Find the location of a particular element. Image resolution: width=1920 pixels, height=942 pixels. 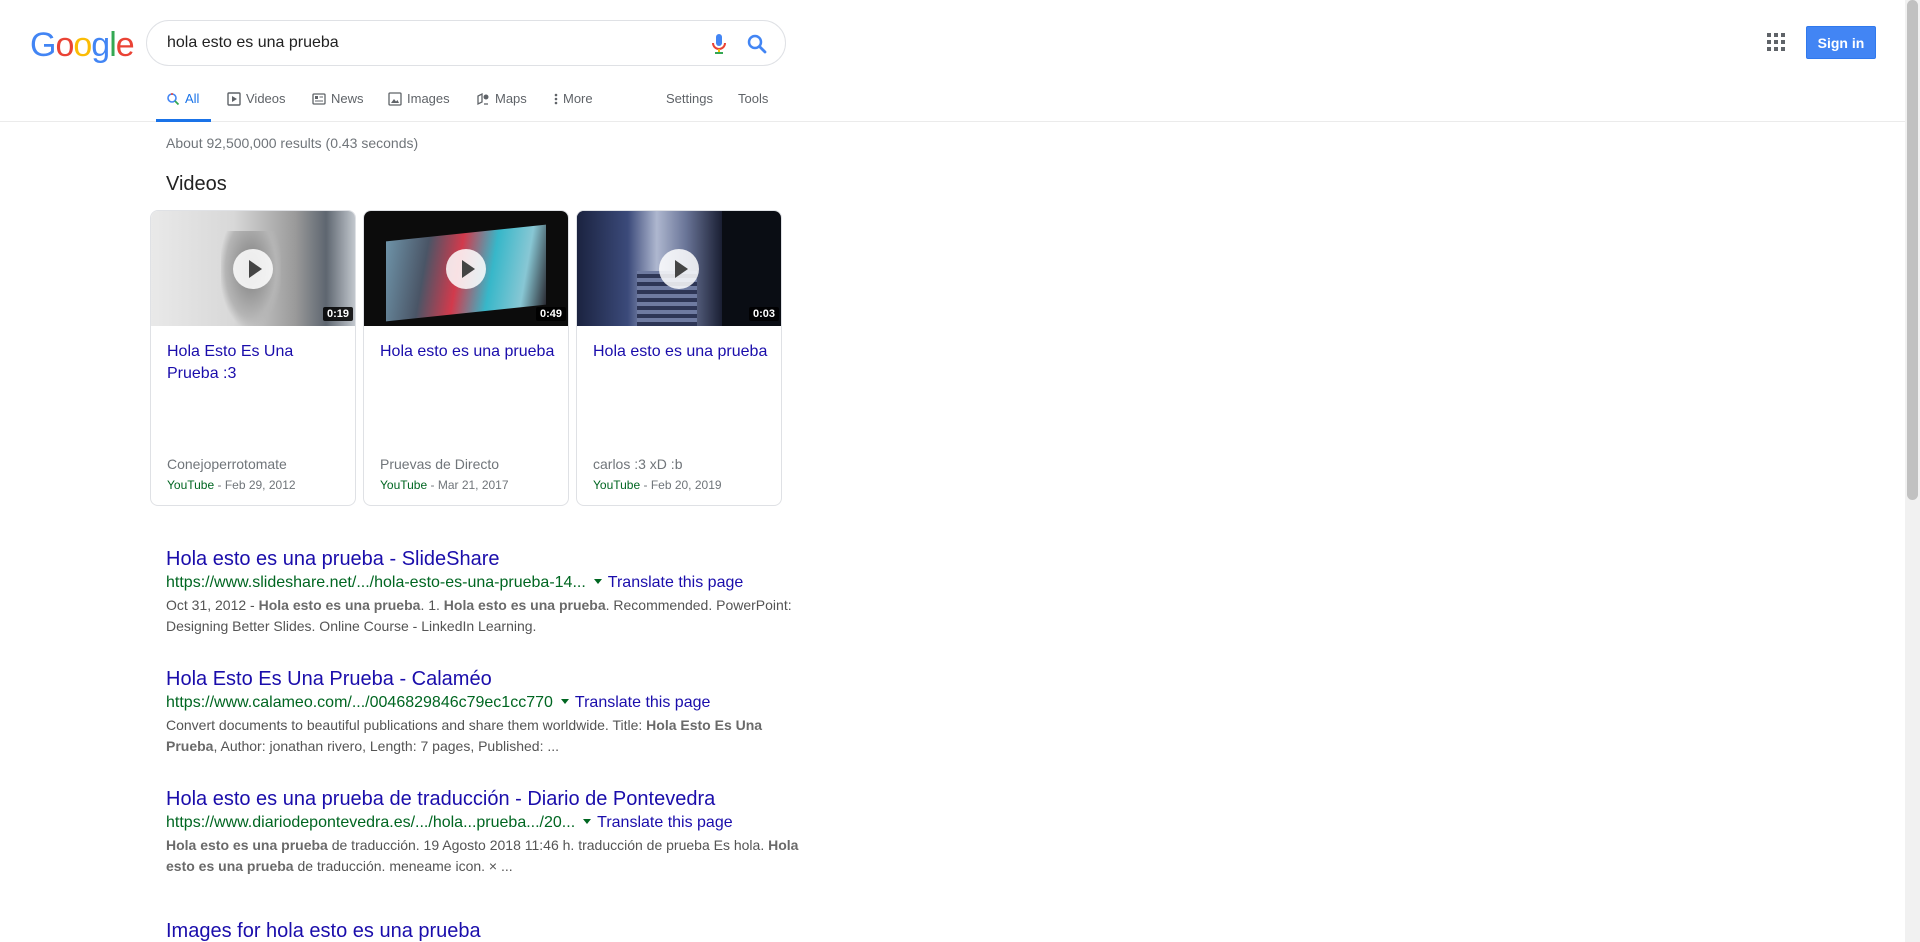

news-icon is located at coordinates (319, 99).